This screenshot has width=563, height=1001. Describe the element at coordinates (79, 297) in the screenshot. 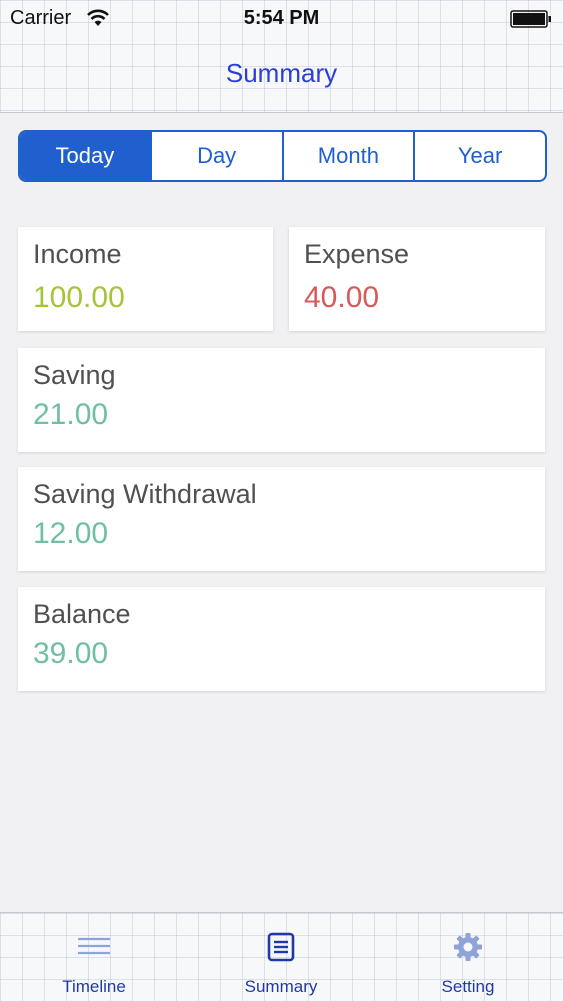

I see `income-value: 100.00` at that location.